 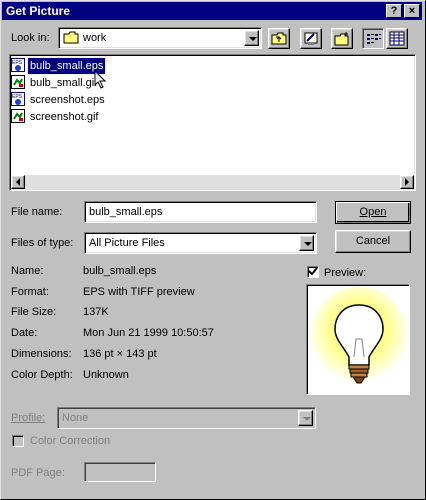 I want to click on new-folder-icon, so click(x=341, y=39).